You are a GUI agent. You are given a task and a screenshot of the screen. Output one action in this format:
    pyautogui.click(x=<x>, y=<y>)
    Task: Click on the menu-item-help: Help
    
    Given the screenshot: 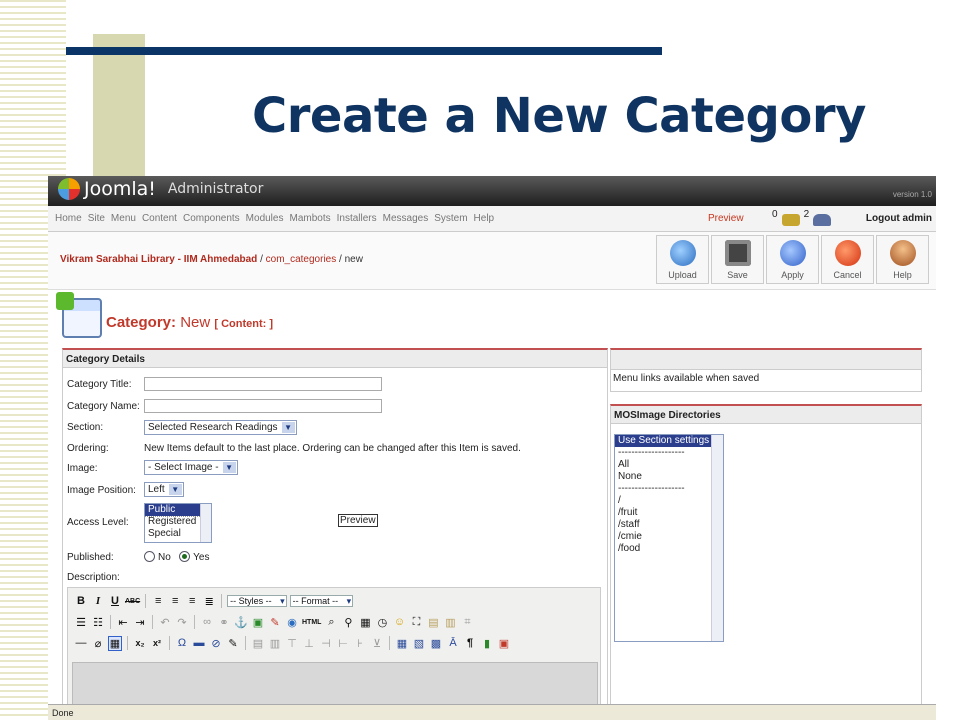 What is the action you would take?
    pyautogui.click(x=484, y=218)
    